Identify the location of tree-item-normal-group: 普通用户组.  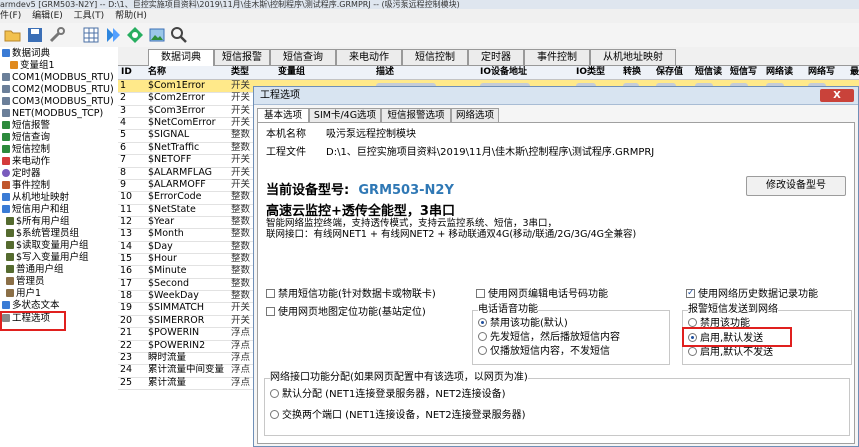
(35, 270).